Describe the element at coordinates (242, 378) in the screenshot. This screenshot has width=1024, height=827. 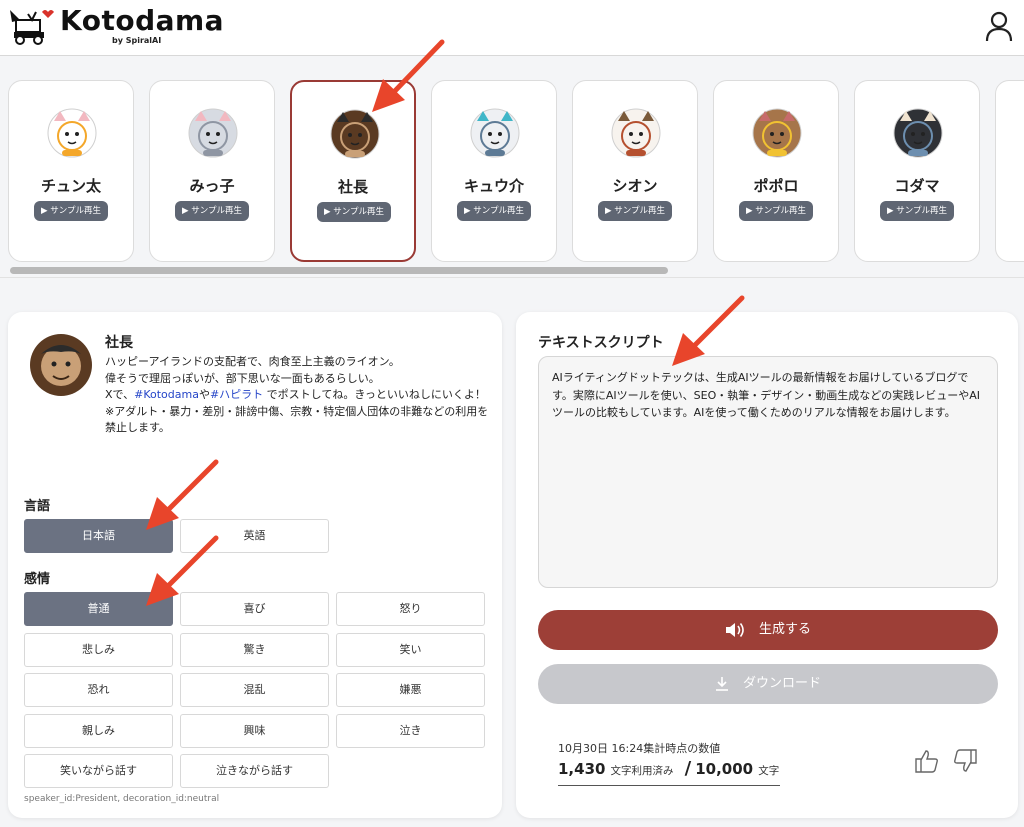
I see `description-line: 偉そうで理屈っぽいが、部下思いな一面もあるらしい。` at that location.